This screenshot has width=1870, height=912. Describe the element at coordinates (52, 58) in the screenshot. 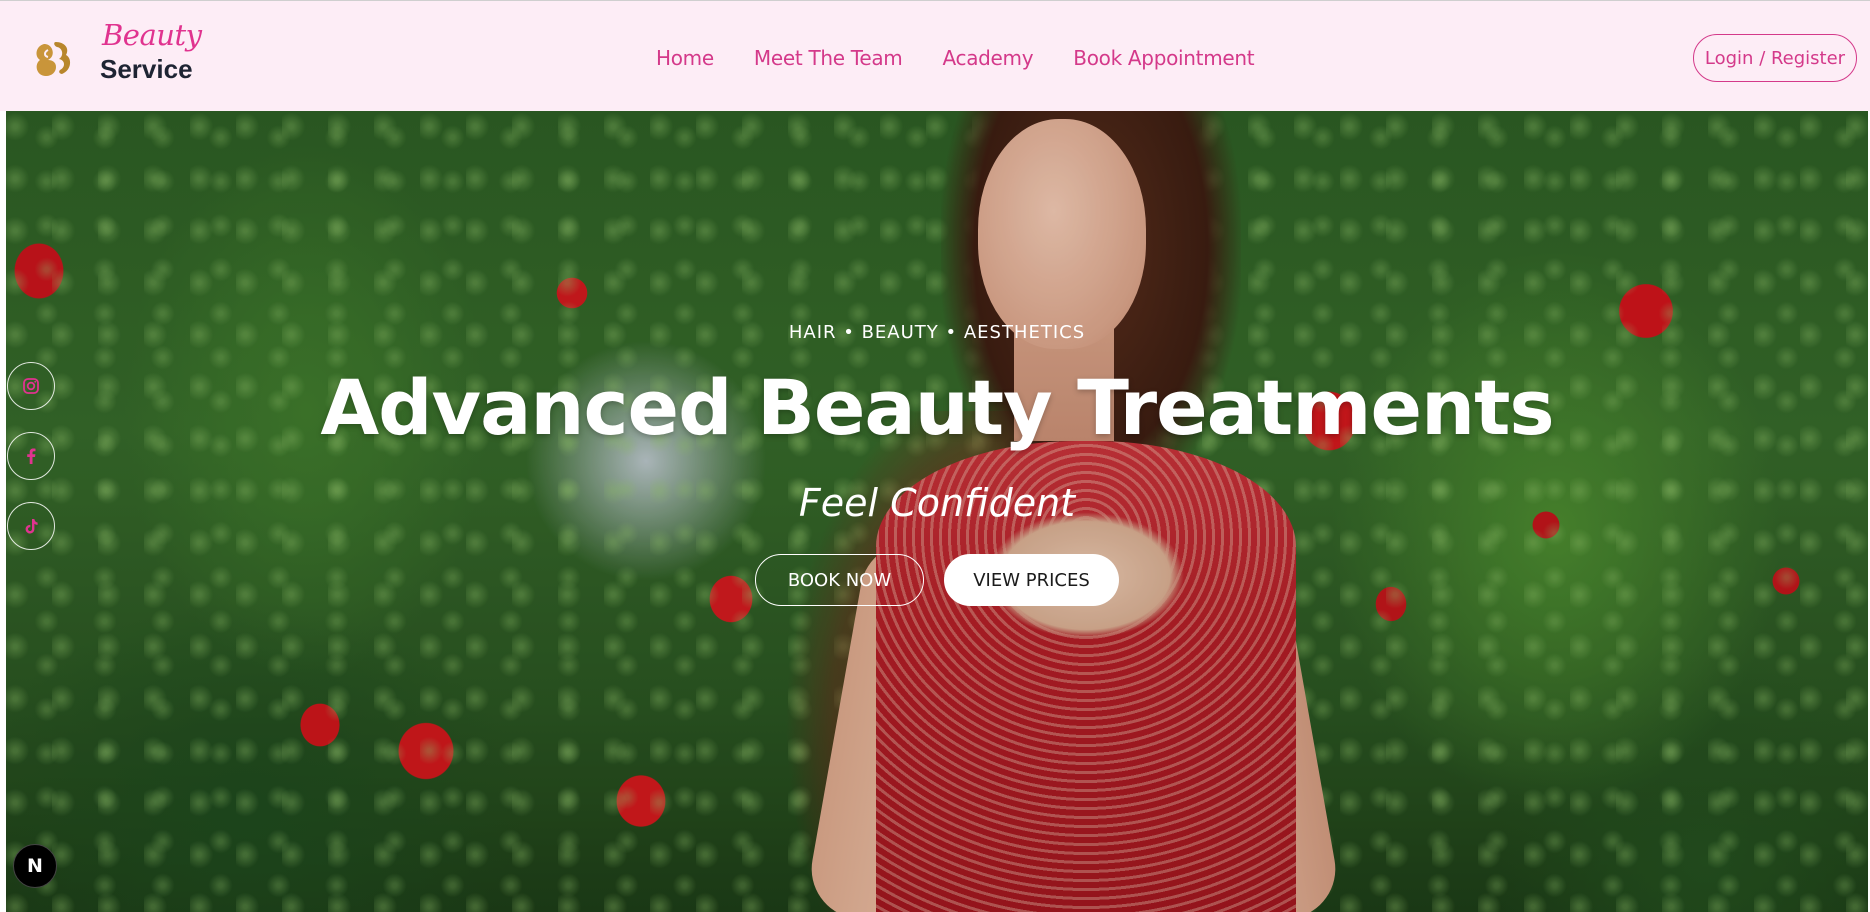

I see `logo-monogram-icon` at that location.